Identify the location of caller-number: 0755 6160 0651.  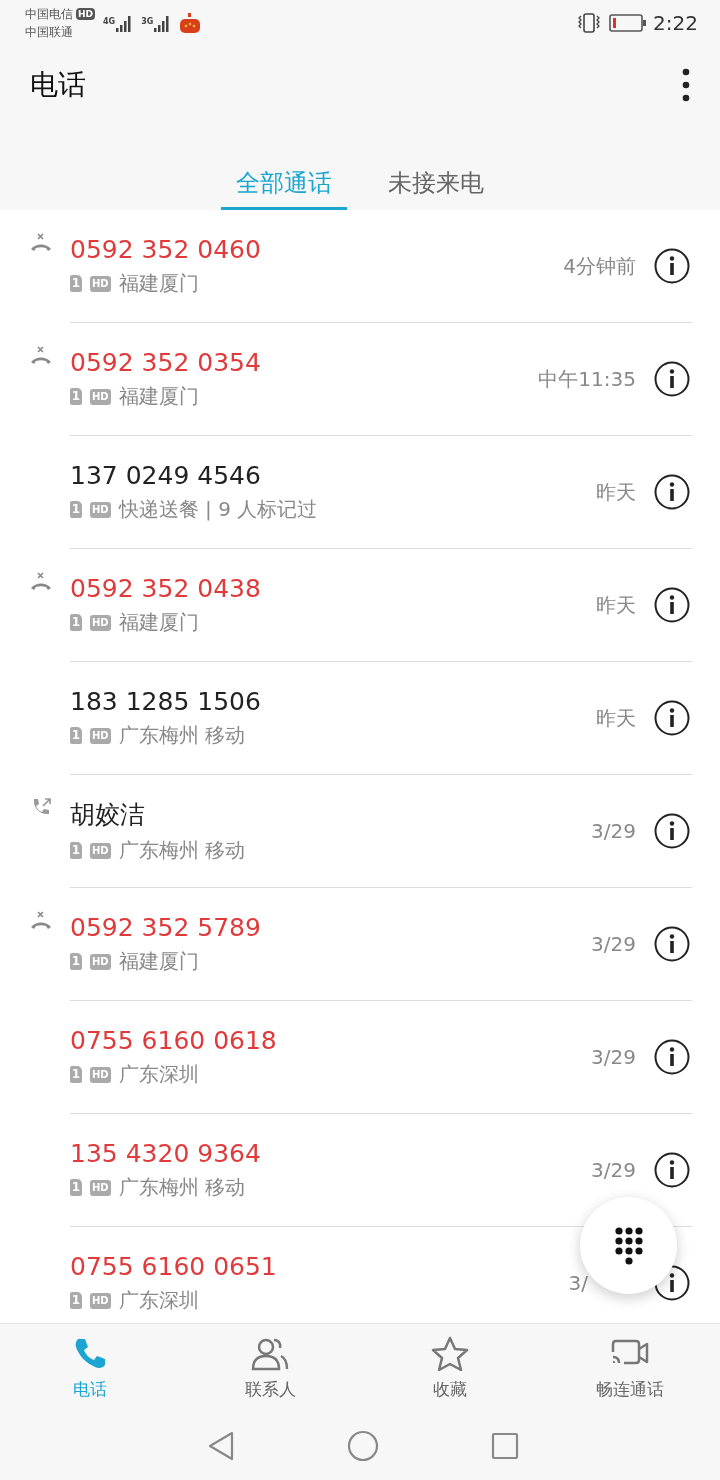
(174, 1266).